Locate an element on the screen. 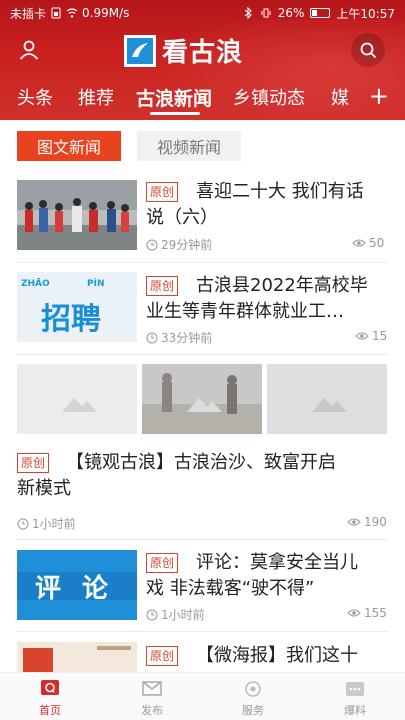 This screenshot has height=720, width=405. article-title-line1: 评论：莫拿安全当儿 is located at coordinates (277, 562).